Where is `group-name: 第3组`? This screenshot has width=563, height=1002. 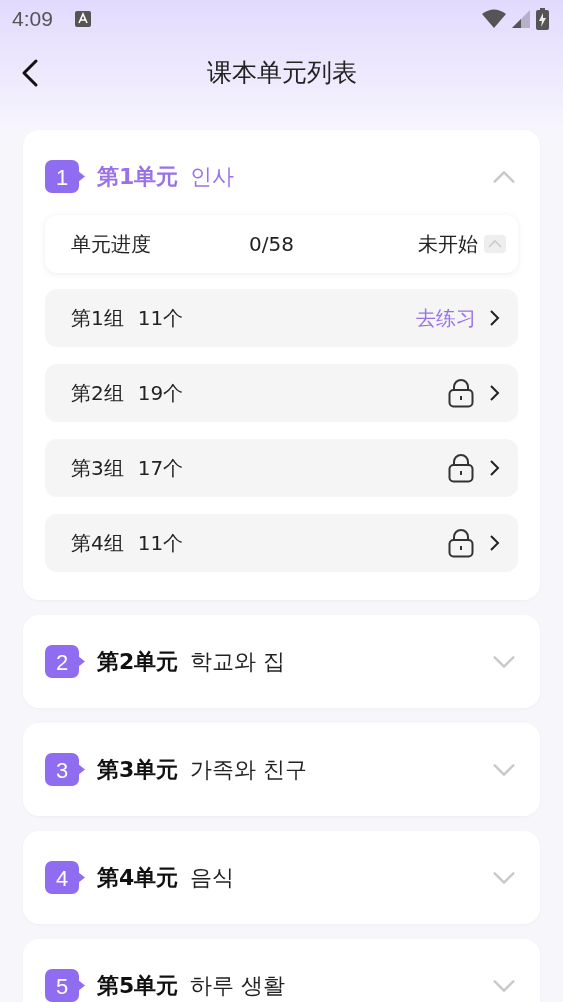
group-name: 第3组 is located at coordinates (97, 468).